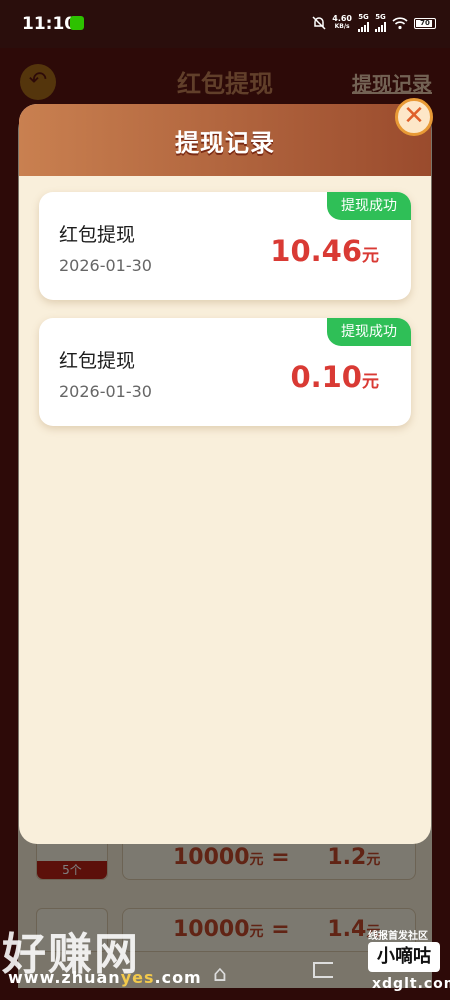 This screenshot has height=1000, width=450. Describe the element at coordinates (342, 18) in the screenshot. I see `net-speed-value: 4.60` at that location.